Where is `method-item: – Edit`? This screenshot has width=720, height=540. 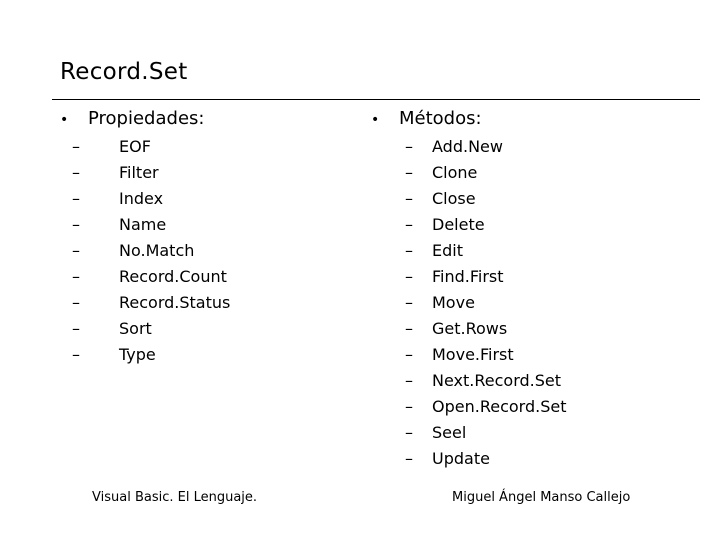 method-item: – Edit is located at coordinates (485, 251).